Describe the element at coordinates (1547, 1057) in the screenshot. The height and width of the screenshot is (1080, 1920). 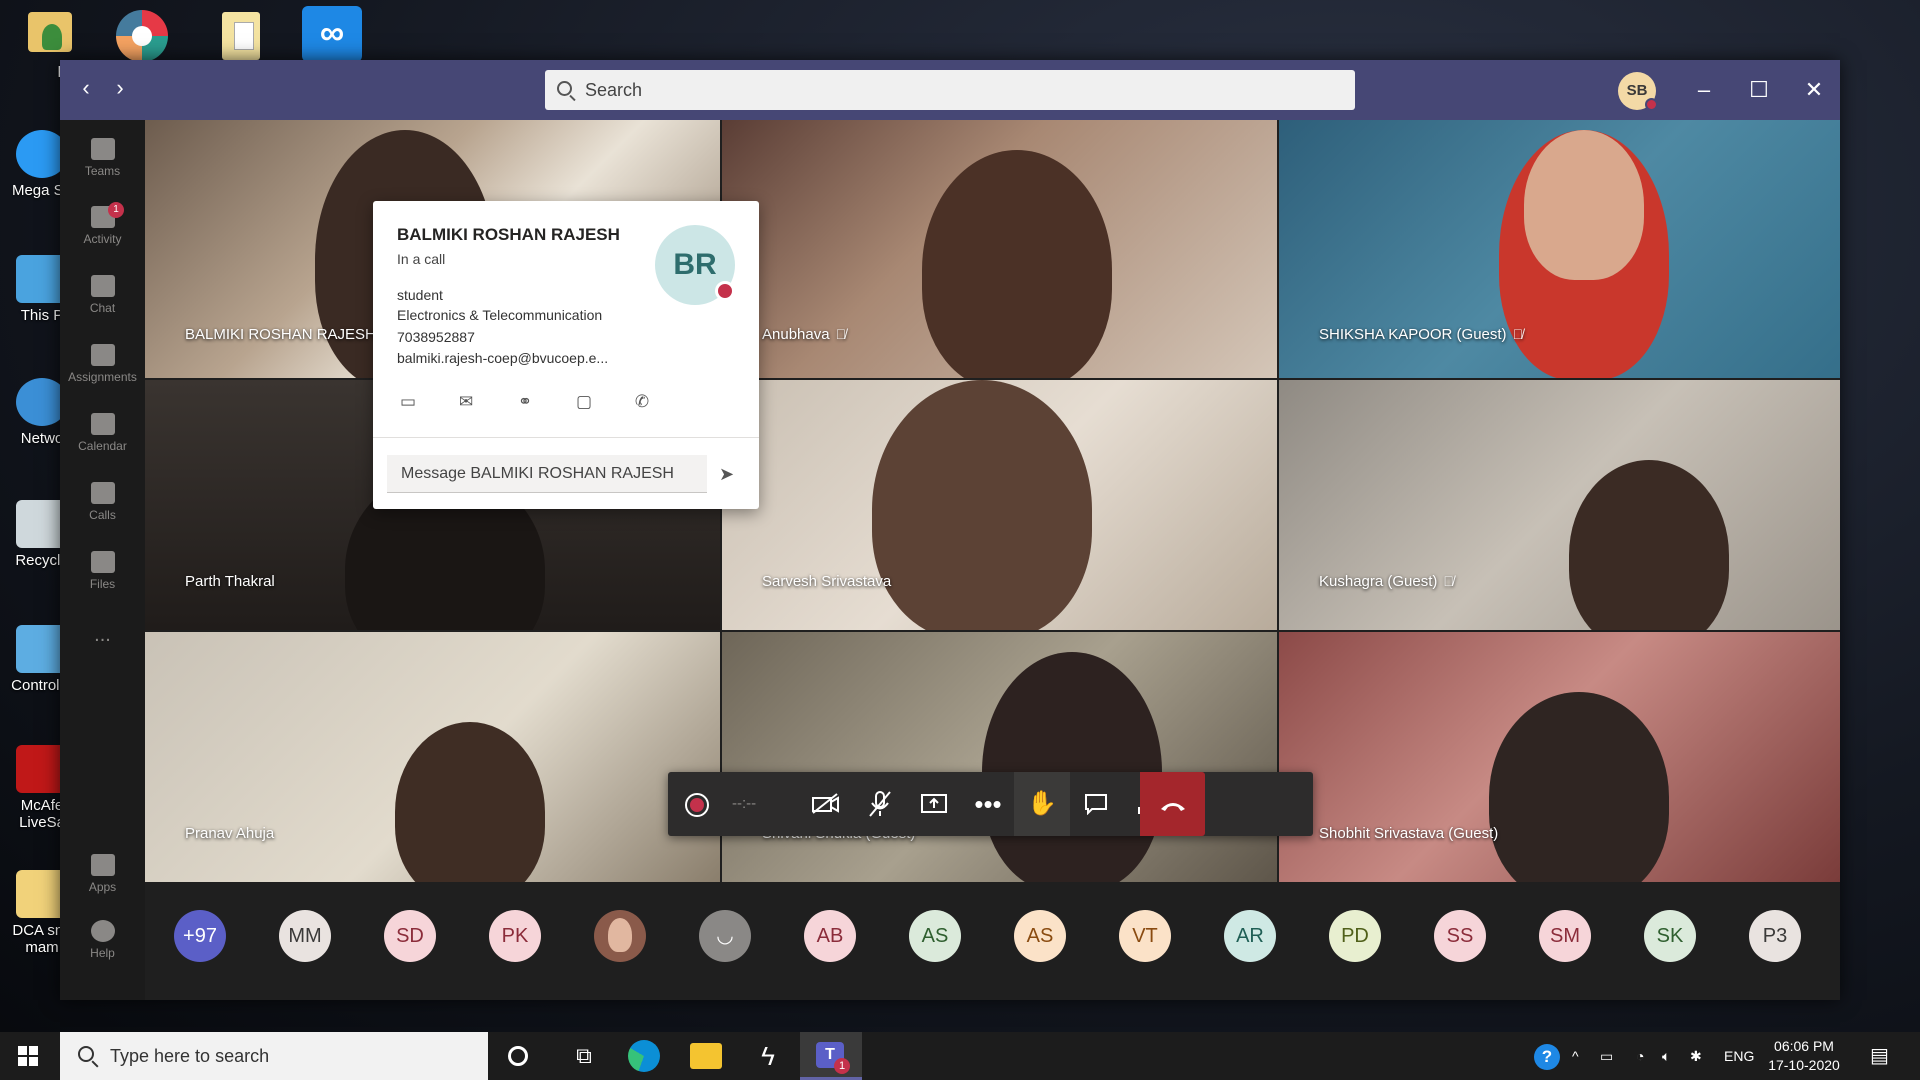
I see `help-icon: ?` at that location.